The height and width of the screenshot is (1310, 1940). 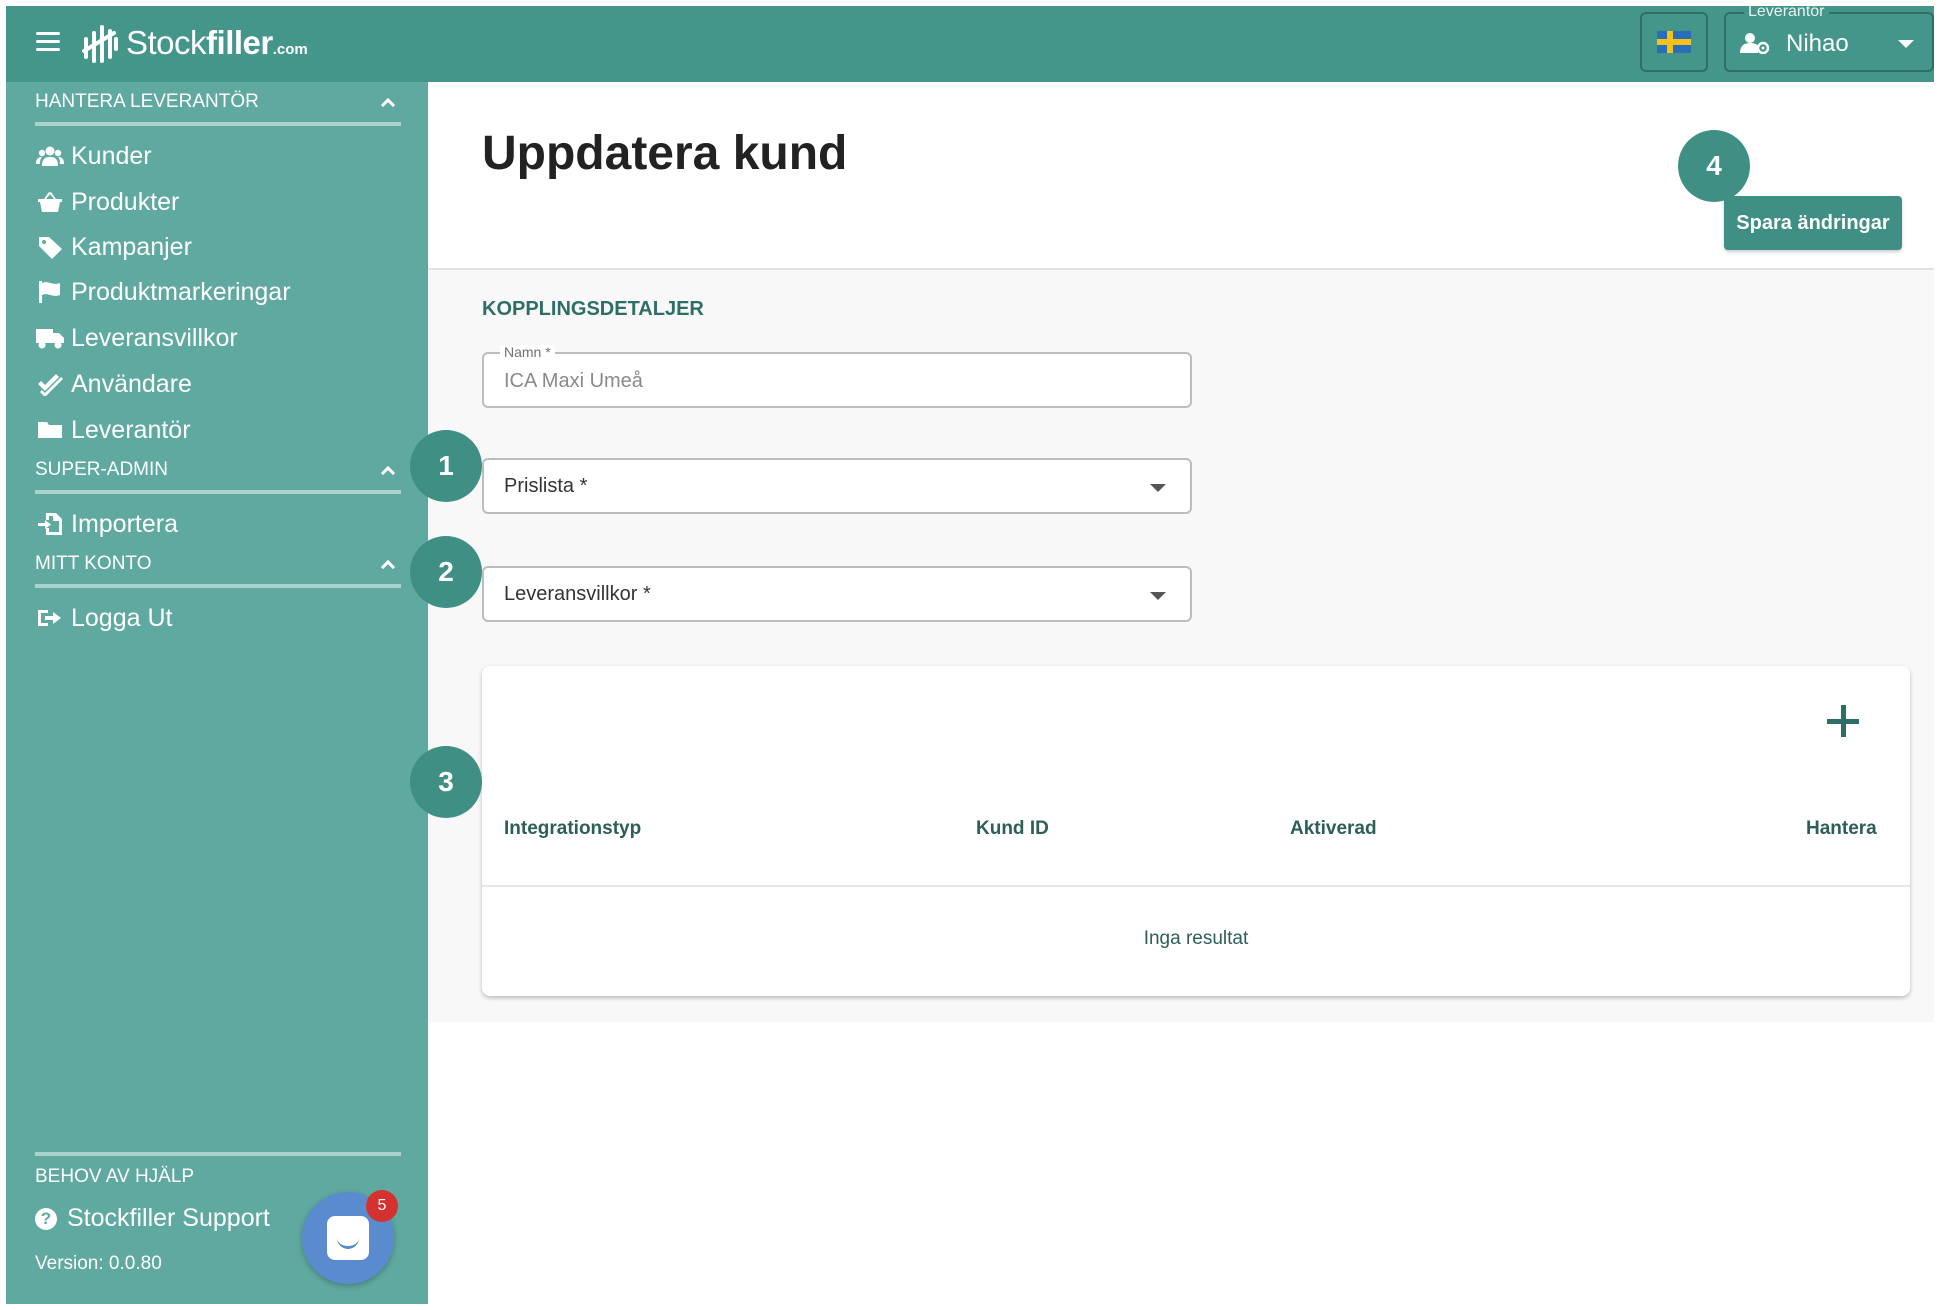 What do you see at coordinates (837, 594) in the screenshot?
I see `delivery-terms-select: Leveransvillkor *` at bounding box center [837, 594].